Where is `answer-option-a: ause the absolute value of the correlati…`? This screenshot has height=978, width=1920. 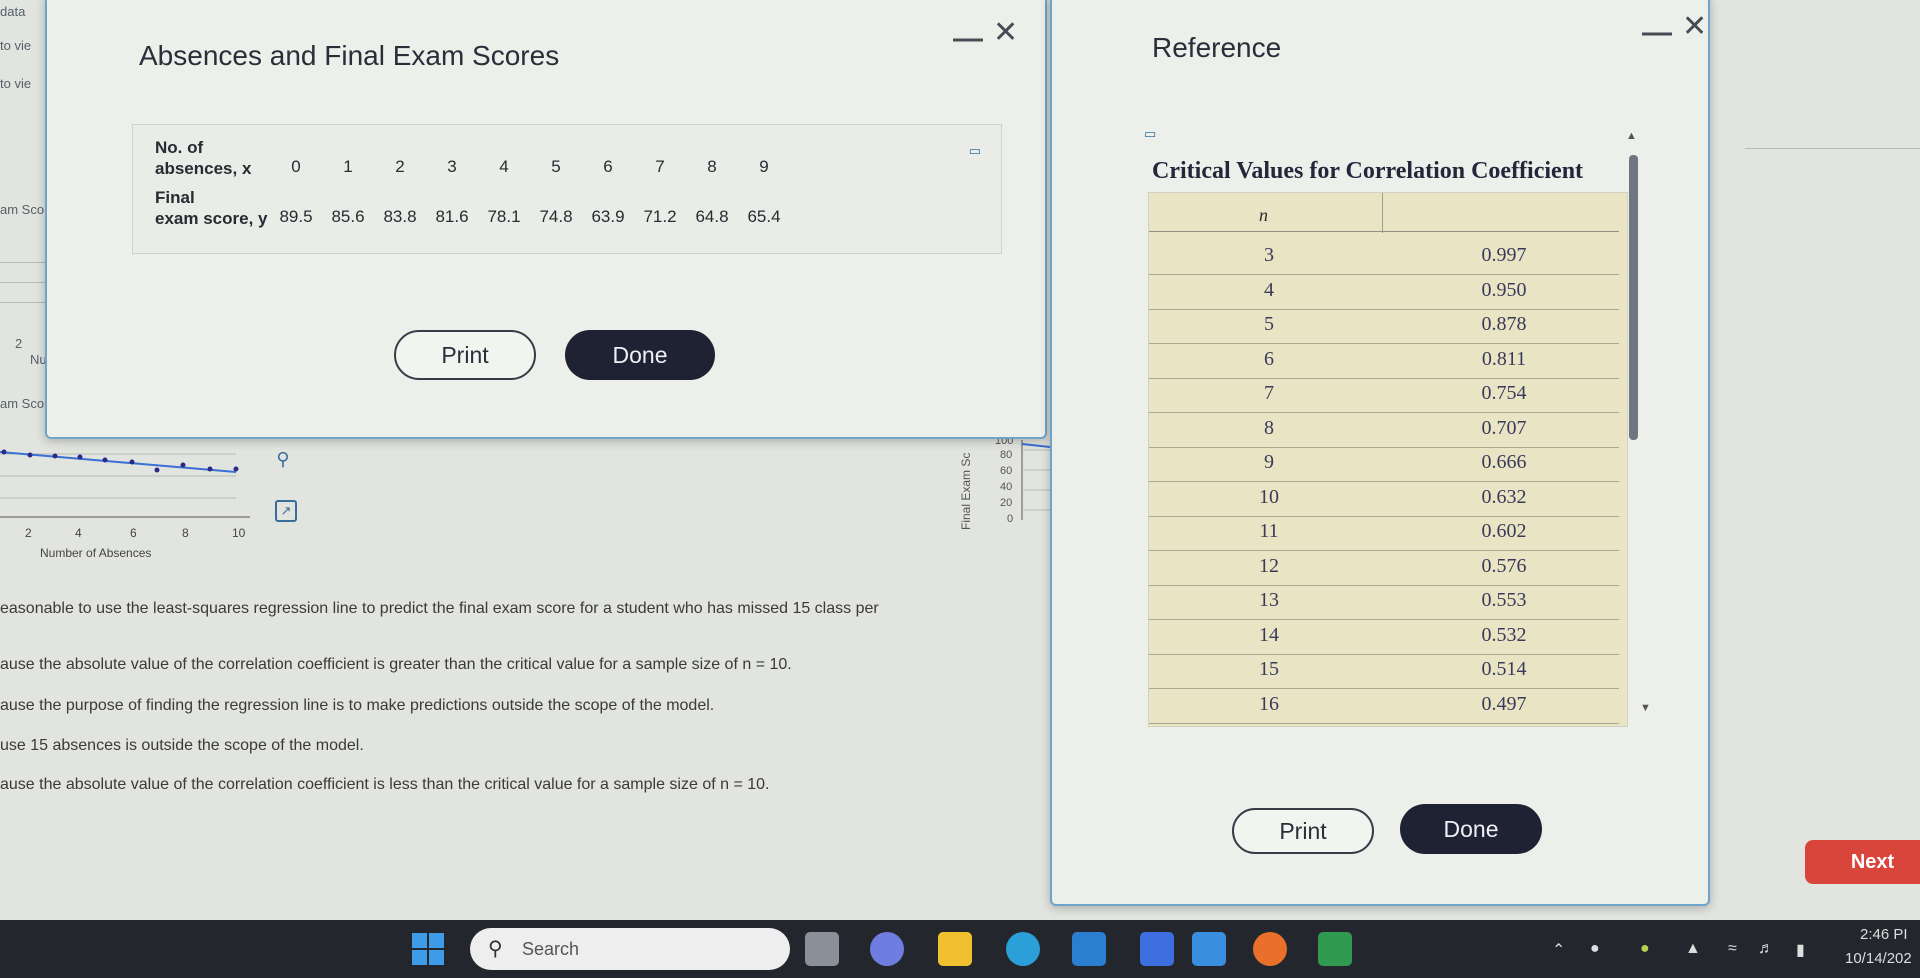 answer-option-a: ause the absolute value of the correlati… is located at coordinates (396, 665).